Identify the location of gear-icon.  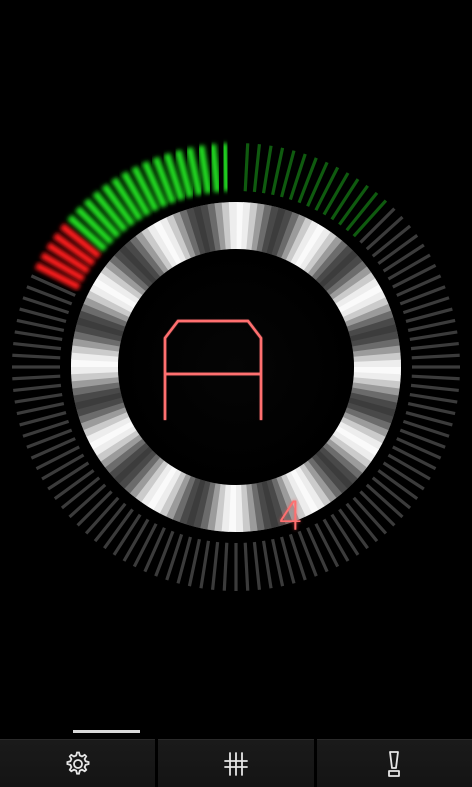
(78, 764).